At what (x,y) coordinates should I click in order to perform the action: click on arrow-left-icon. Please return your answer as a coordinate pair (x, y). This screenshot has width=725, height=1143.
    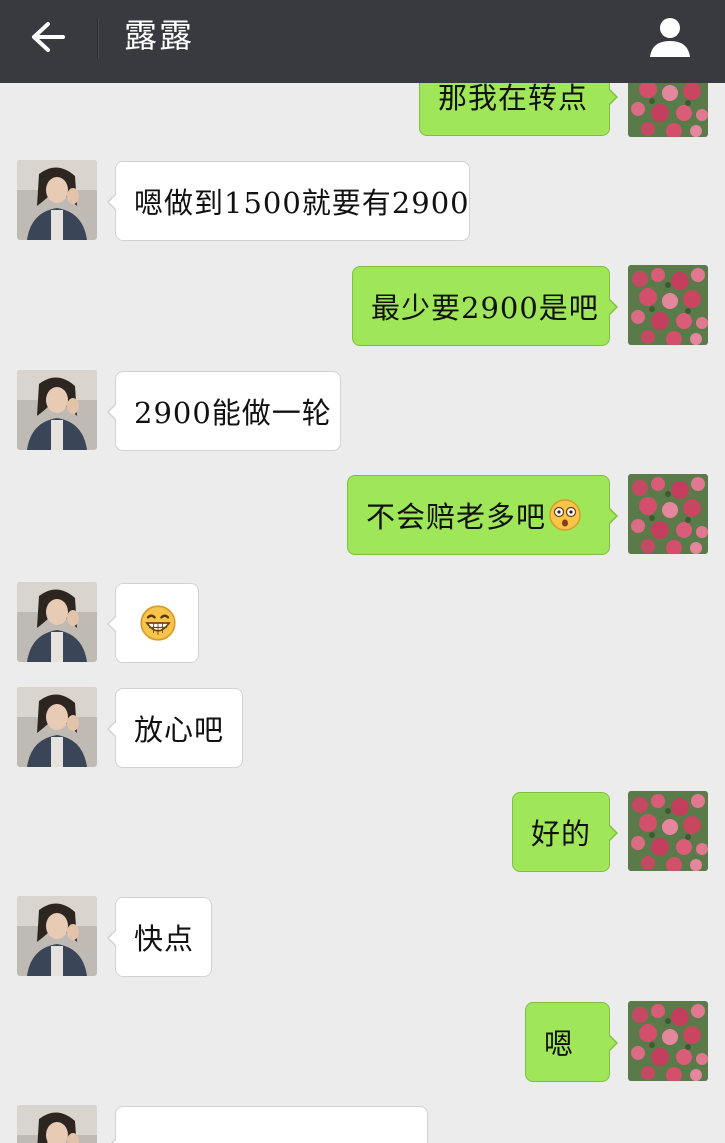
    Looking at the image, I should click on (48, 37).